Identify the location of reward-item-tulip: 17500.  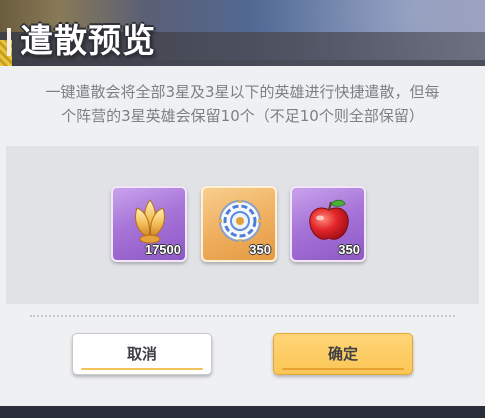
(149, 224).